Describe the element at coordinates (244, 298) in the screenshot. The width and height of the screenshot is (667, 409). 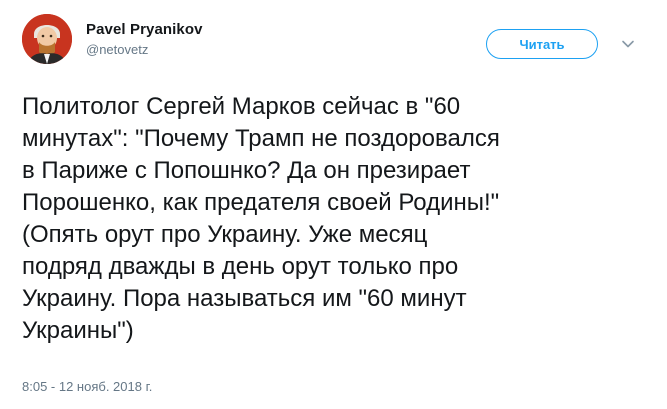
I see `tweet-text-line: Украину. Пора называться им "60 минут` at that location.